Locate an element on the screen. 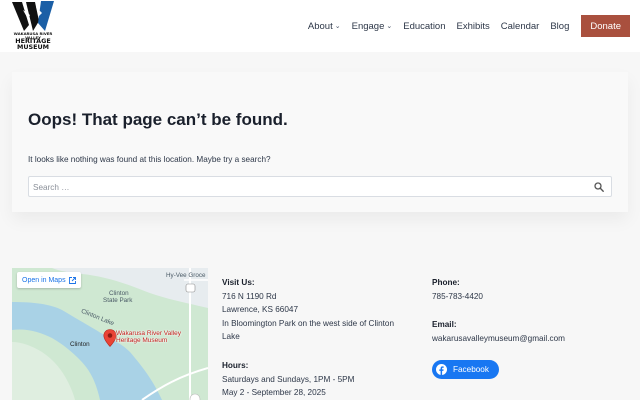 This screenshot has height=400, width=640. visit-heading: Visit Us: is located at coordinates (238, 282).